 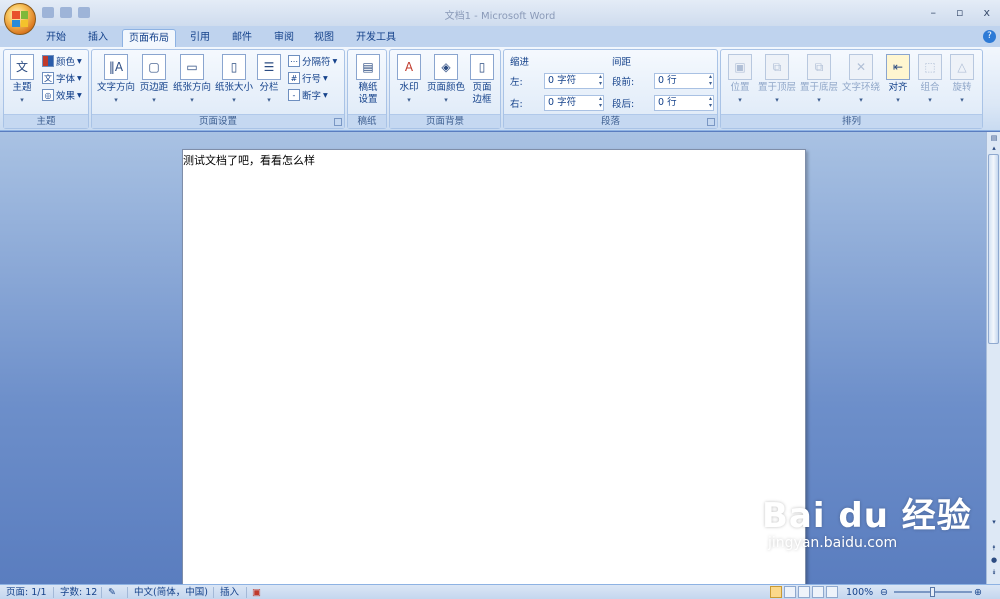 I want to click on scroll-up-icon: ▴, so click(x=994, y=148).